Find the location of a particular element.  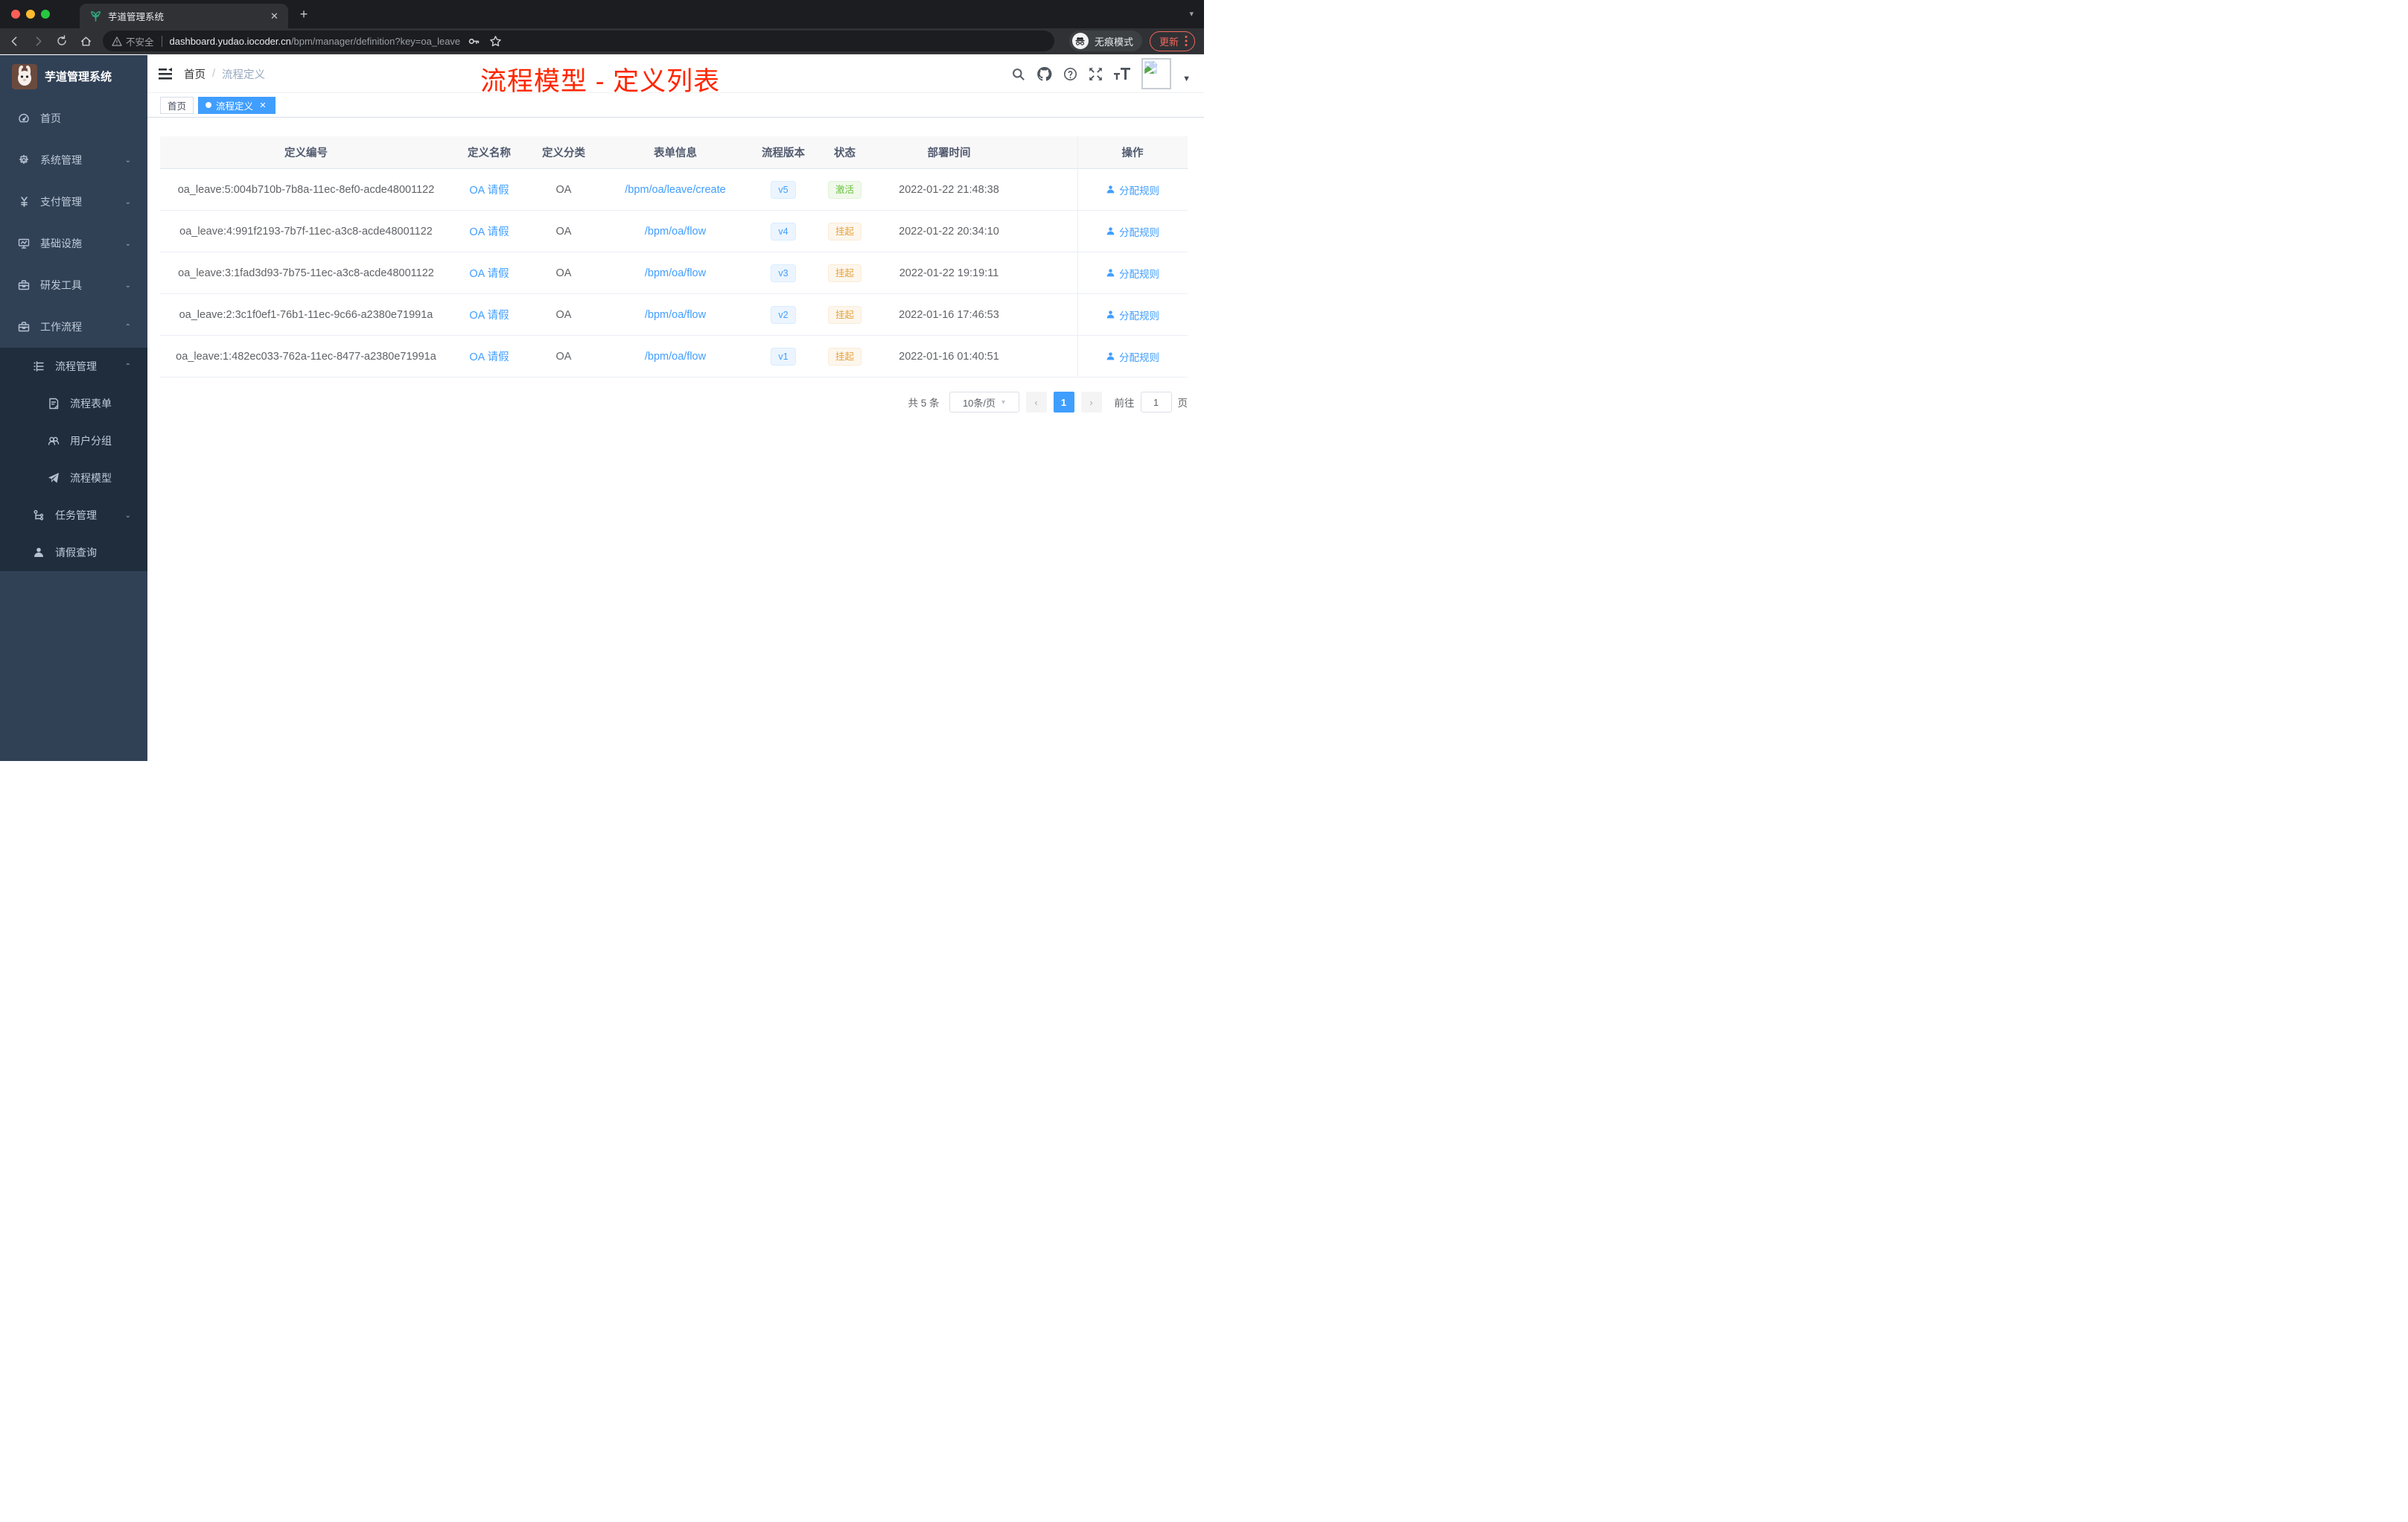

breadcrumb-home: 首页 is located at coordinates (195, 74).